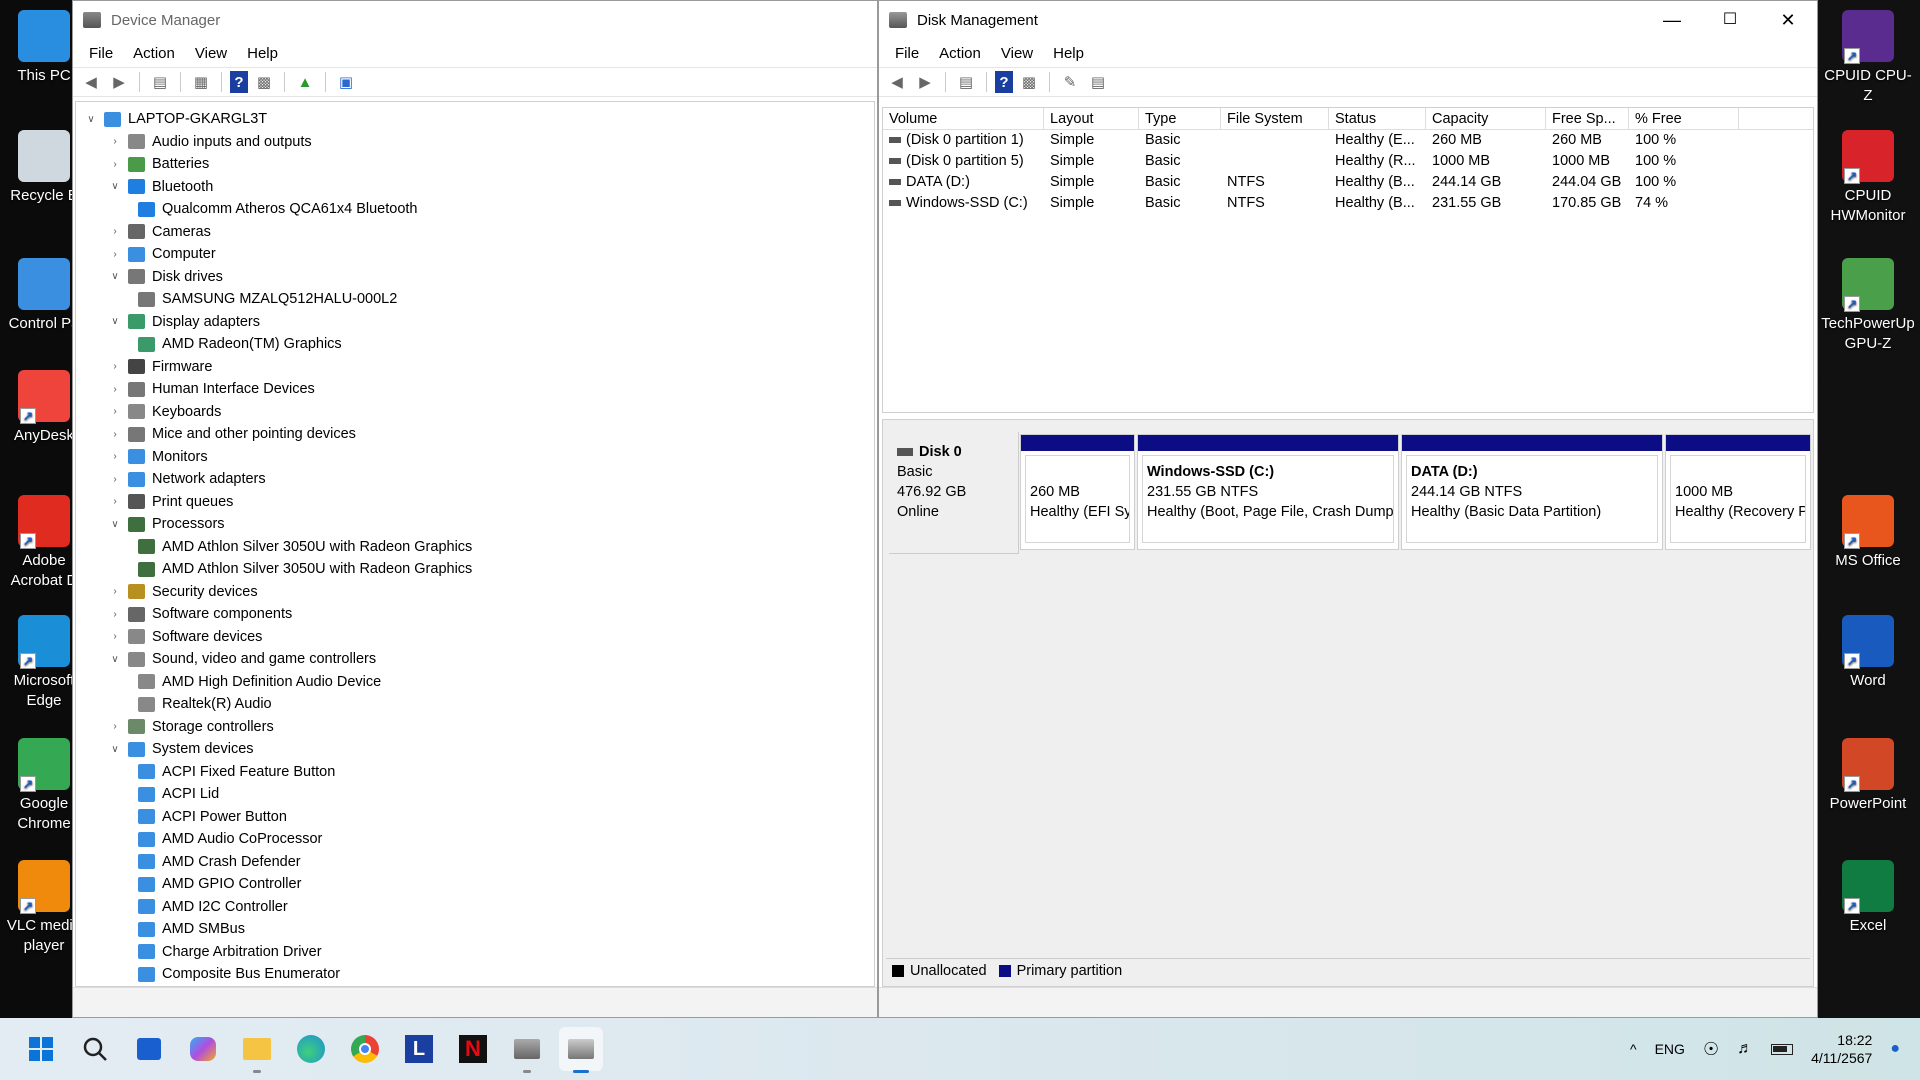 The width and height of the screenshot is (1920, 1080). I want to click on connect-disk-icon: ✎, so click(1070, 82).